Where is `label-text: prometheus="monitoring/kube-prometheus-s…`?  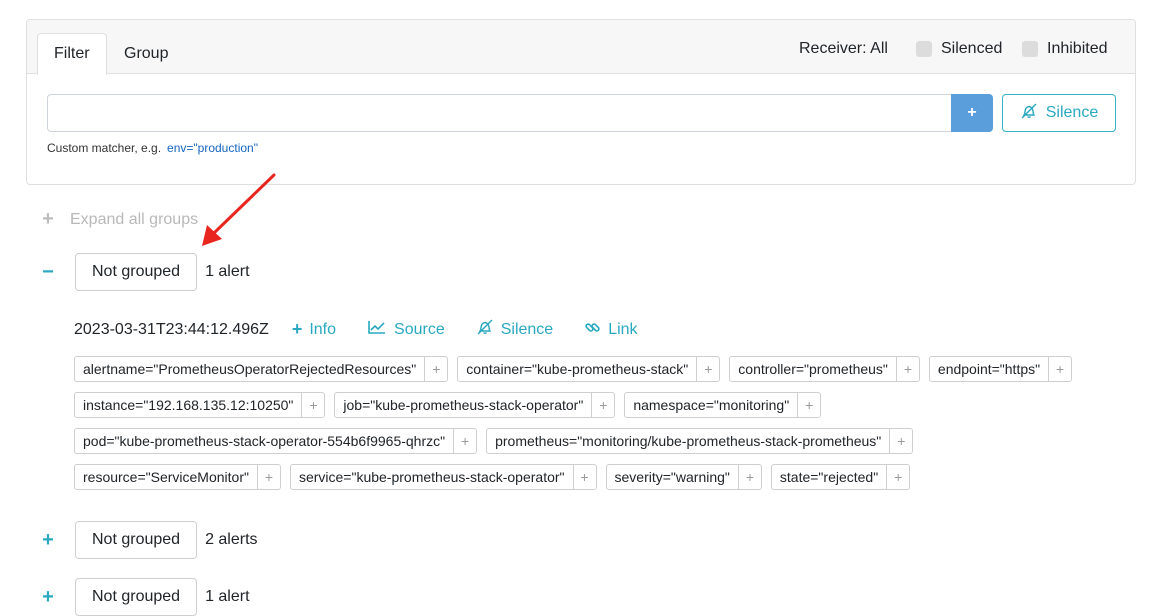
label-text: prometheus="monitoring/kube-prometheus-s… is located at coordinates (688, 441).